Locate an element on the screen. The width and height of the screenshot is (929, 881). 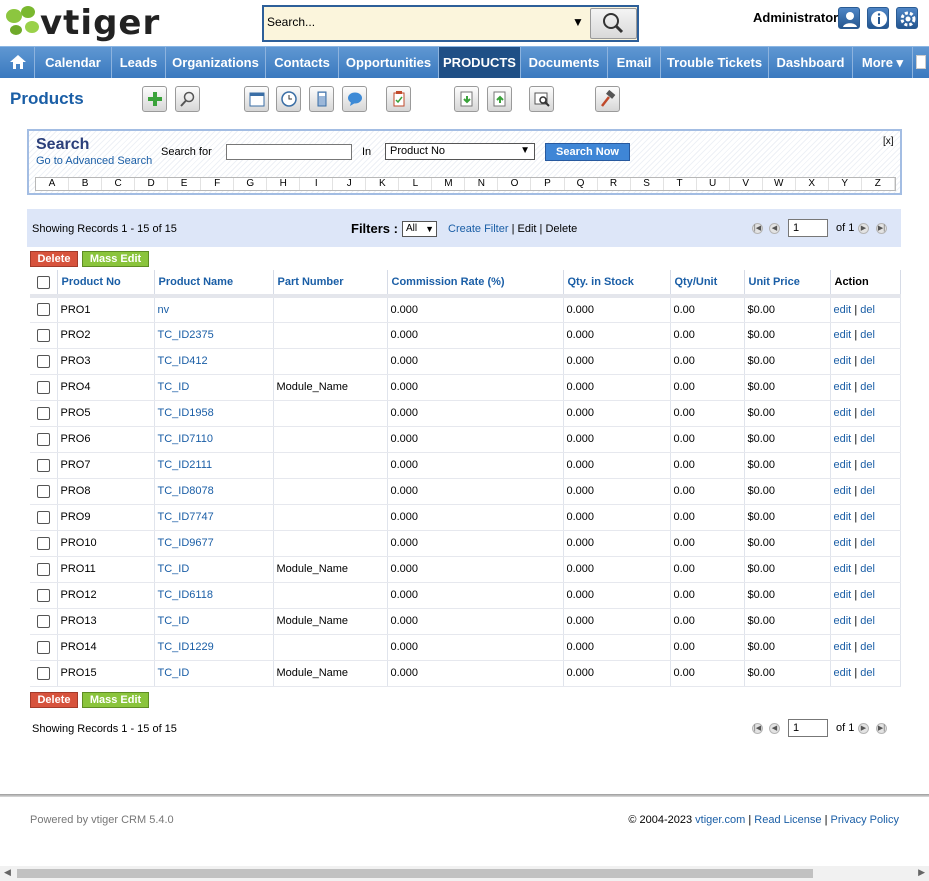
clock-button is located at coordinates (288, 99).